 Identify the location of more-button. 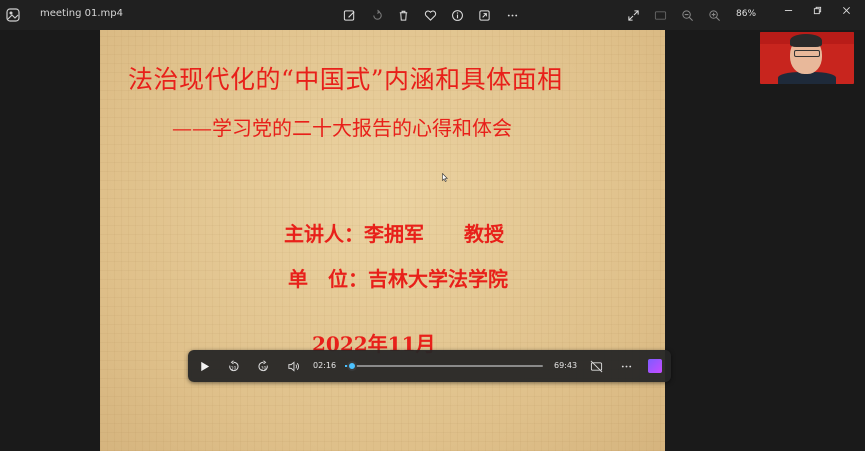
(512, 15).